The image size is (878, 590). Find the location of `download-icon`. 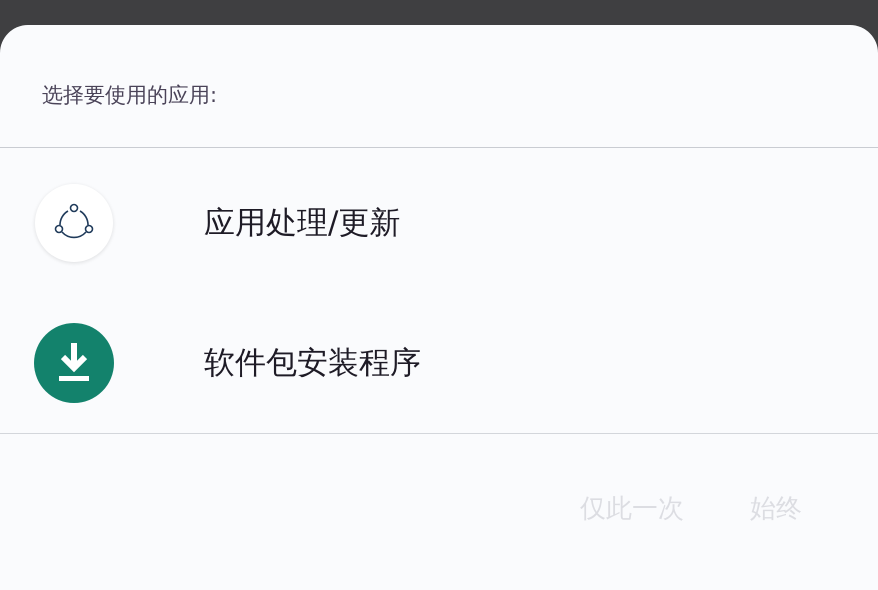

download-icon is located at coordinates (74, 363).